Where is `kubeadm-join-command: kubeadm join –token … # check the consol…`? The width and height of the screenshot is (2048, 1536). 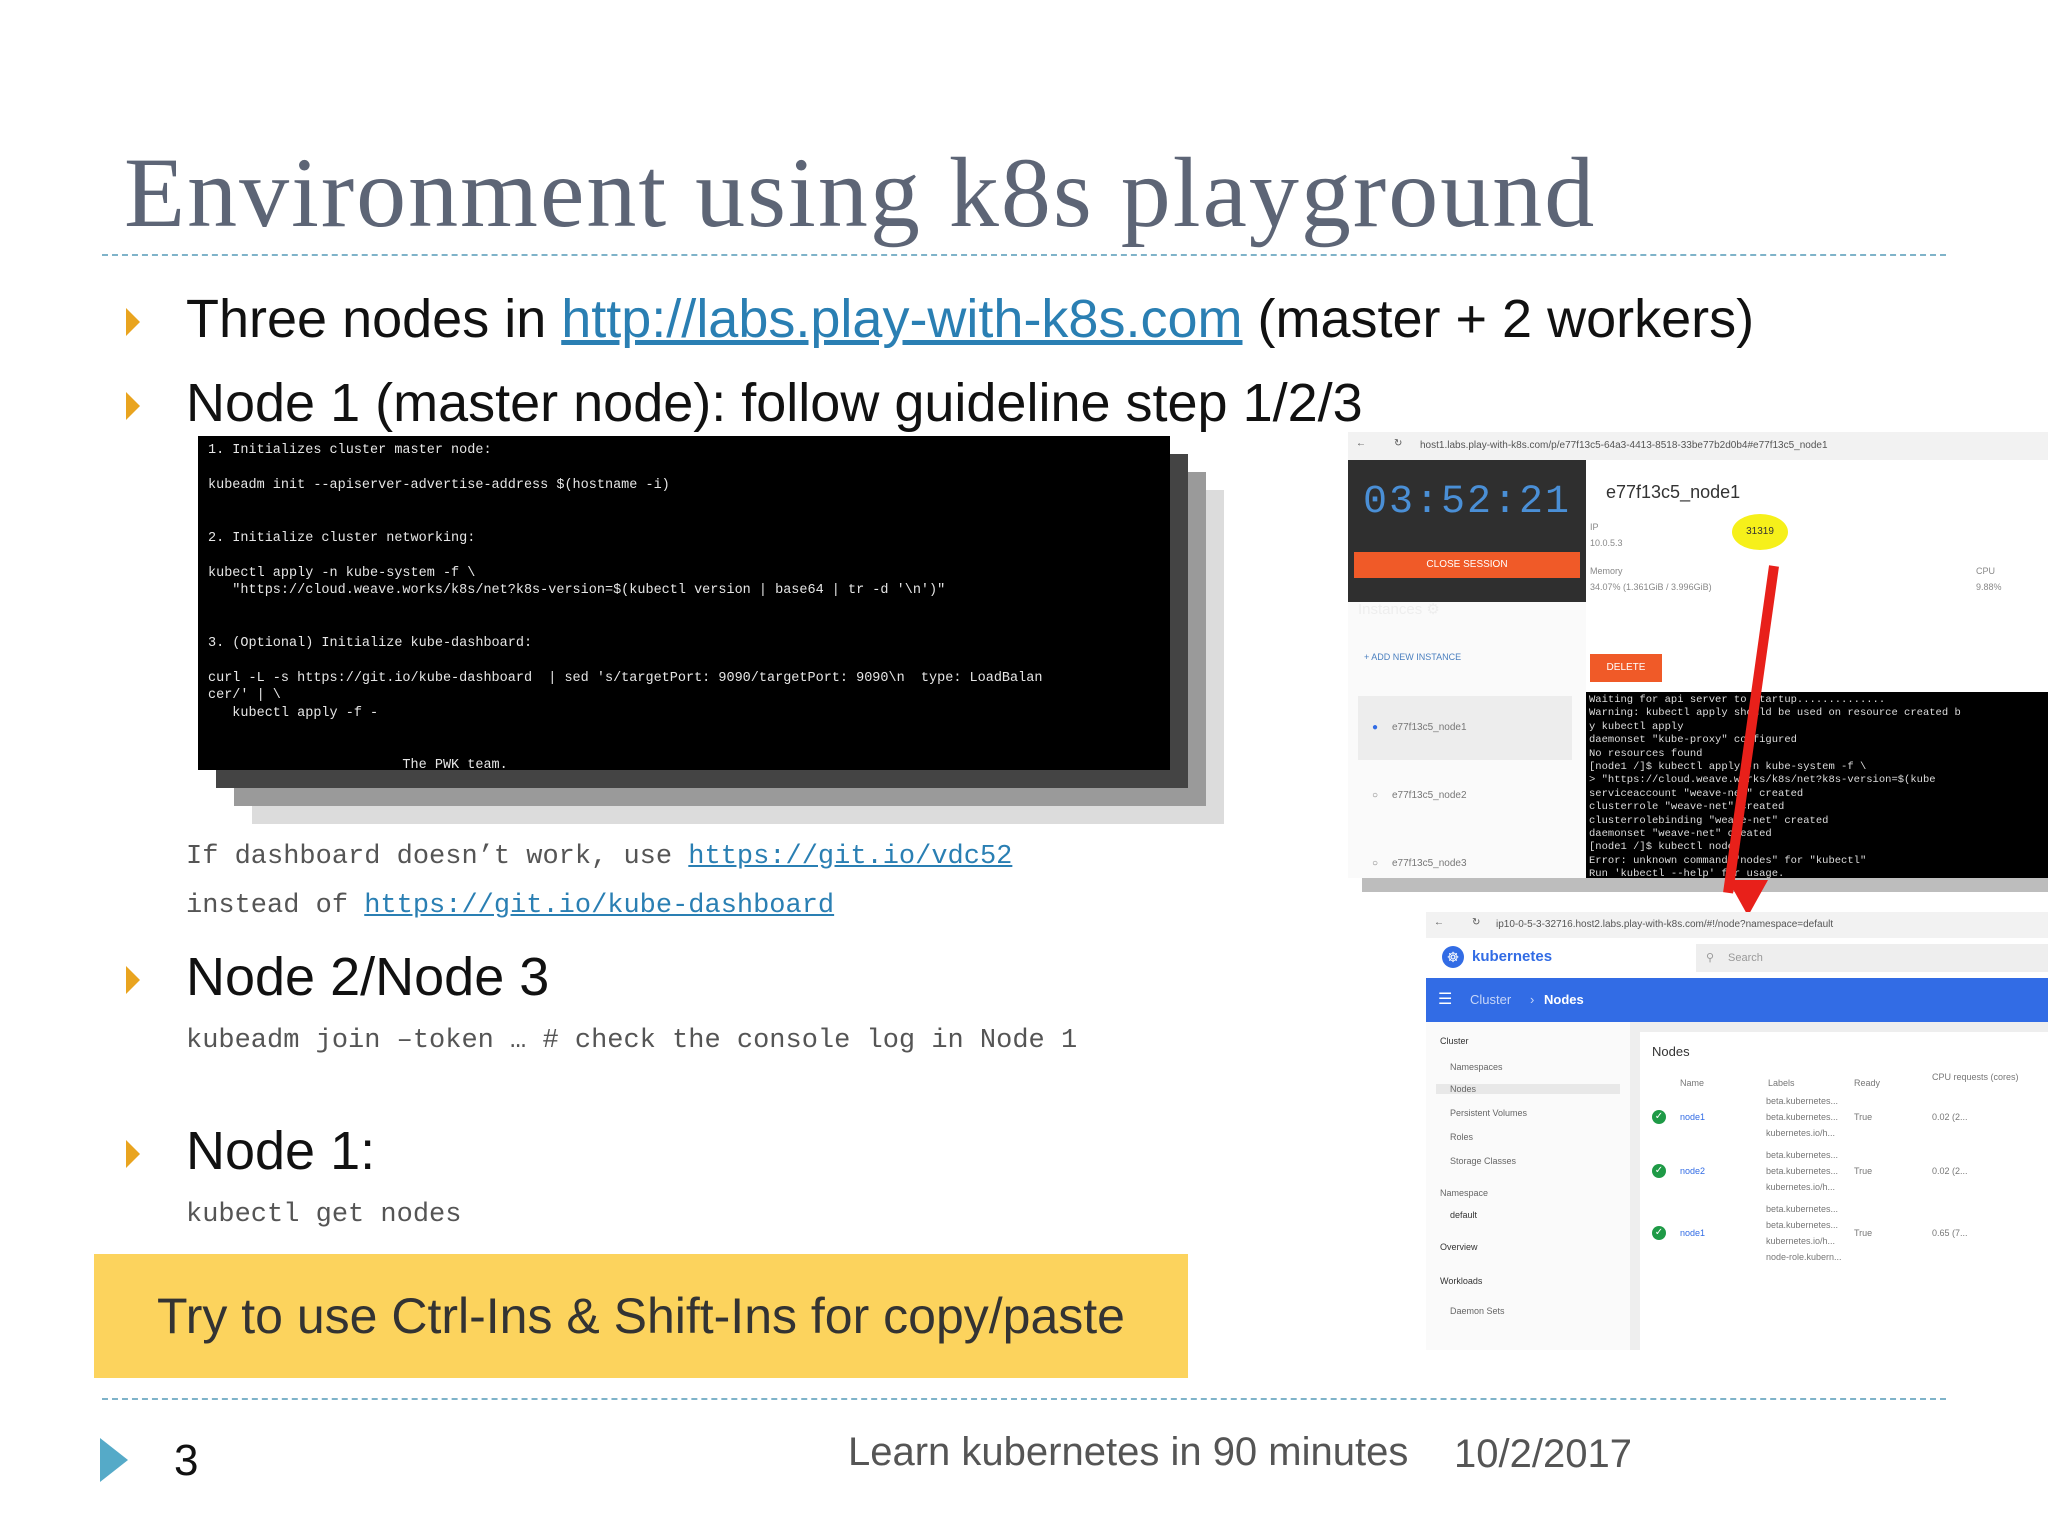
kubeadm-join-command: kubeadm join –token … # check the consol… is located at coordinates (632, 1041).